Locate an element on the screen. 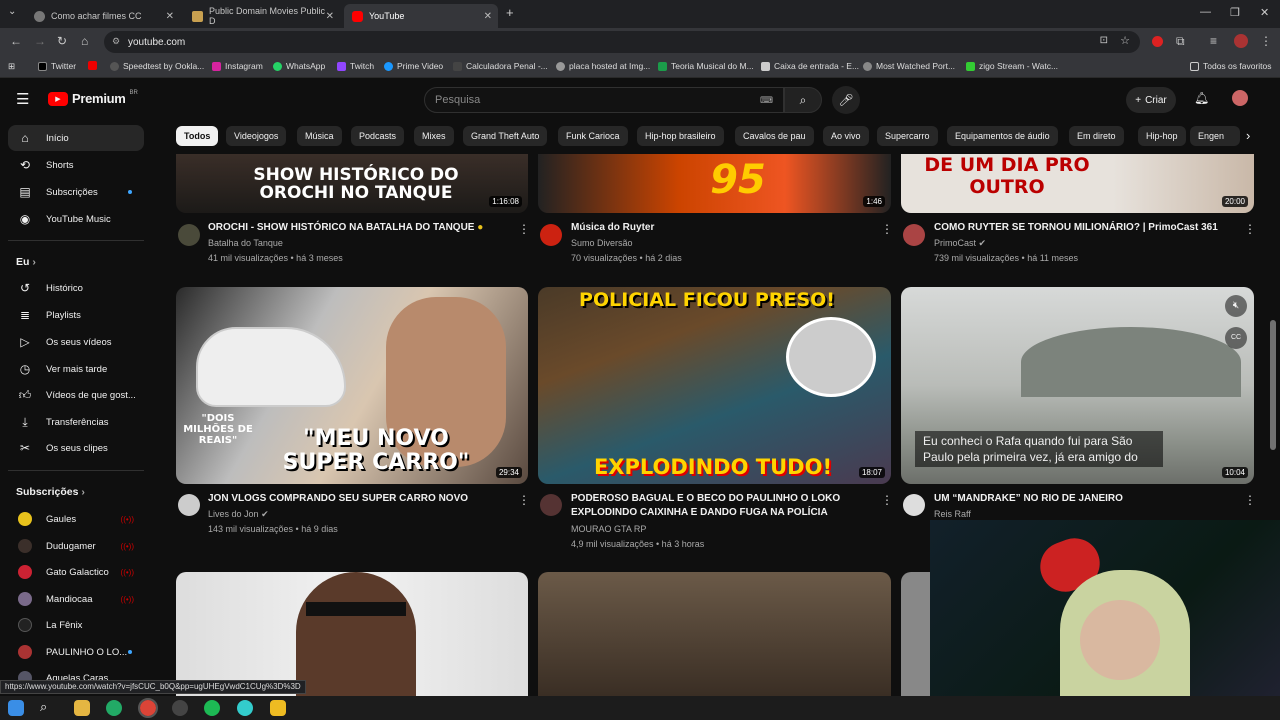 The height and width of the screenshot is (720, 1280). minimize-icon: — is located at coordinates (1205, 12).